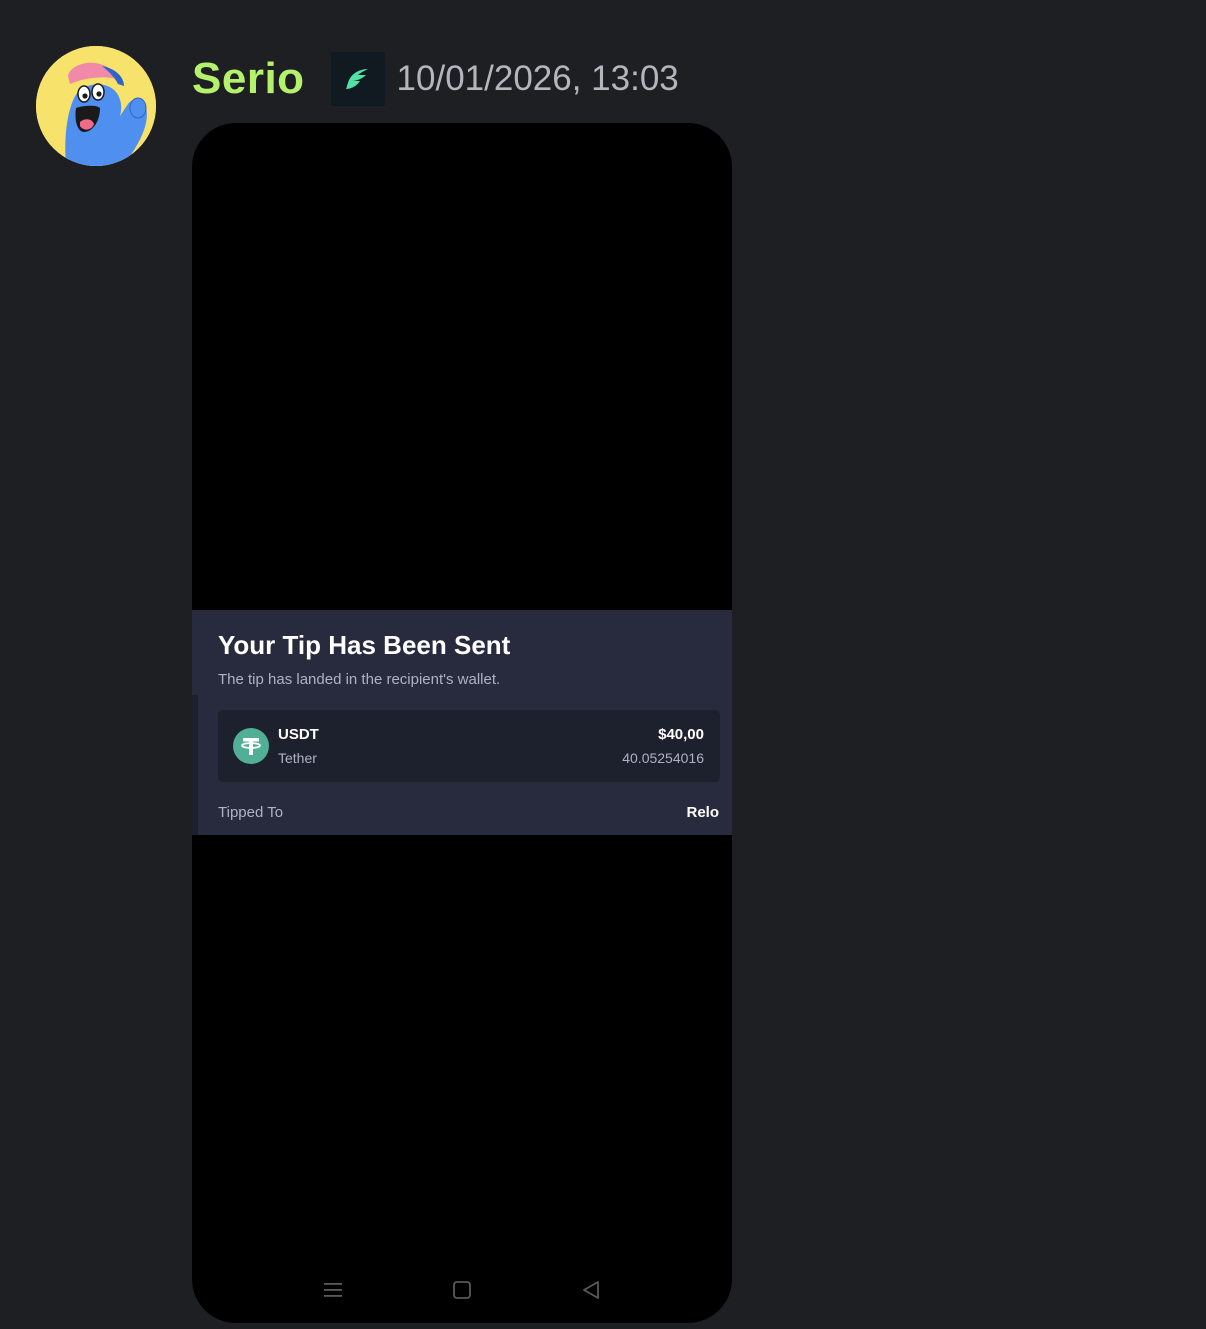  I want to click on tether-icon, so click(251, 746).